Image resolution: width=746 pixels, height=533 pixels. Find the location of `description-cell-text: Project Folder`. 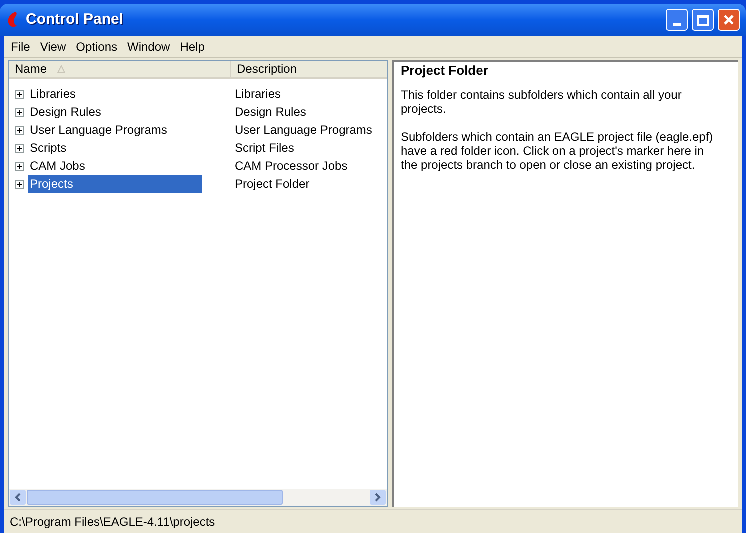

description-cell-text: Project Folder is located at coordinates (272, 184).